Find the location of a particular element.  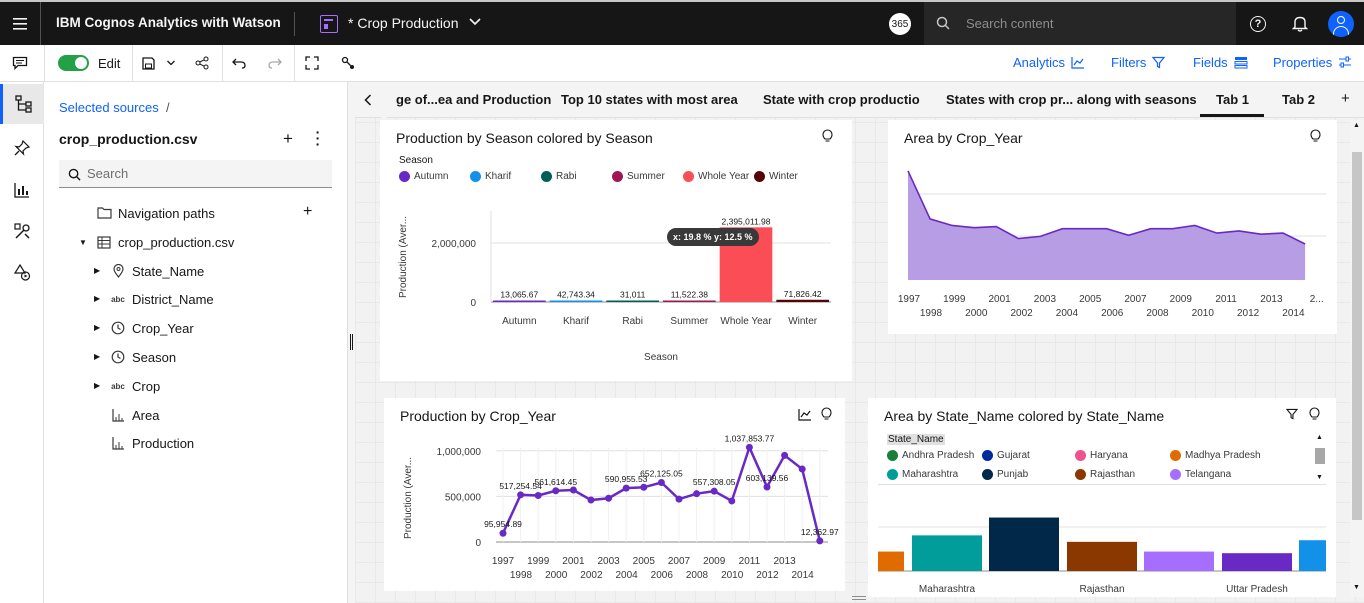

fields-icon is located at coordinates (1241, 63).